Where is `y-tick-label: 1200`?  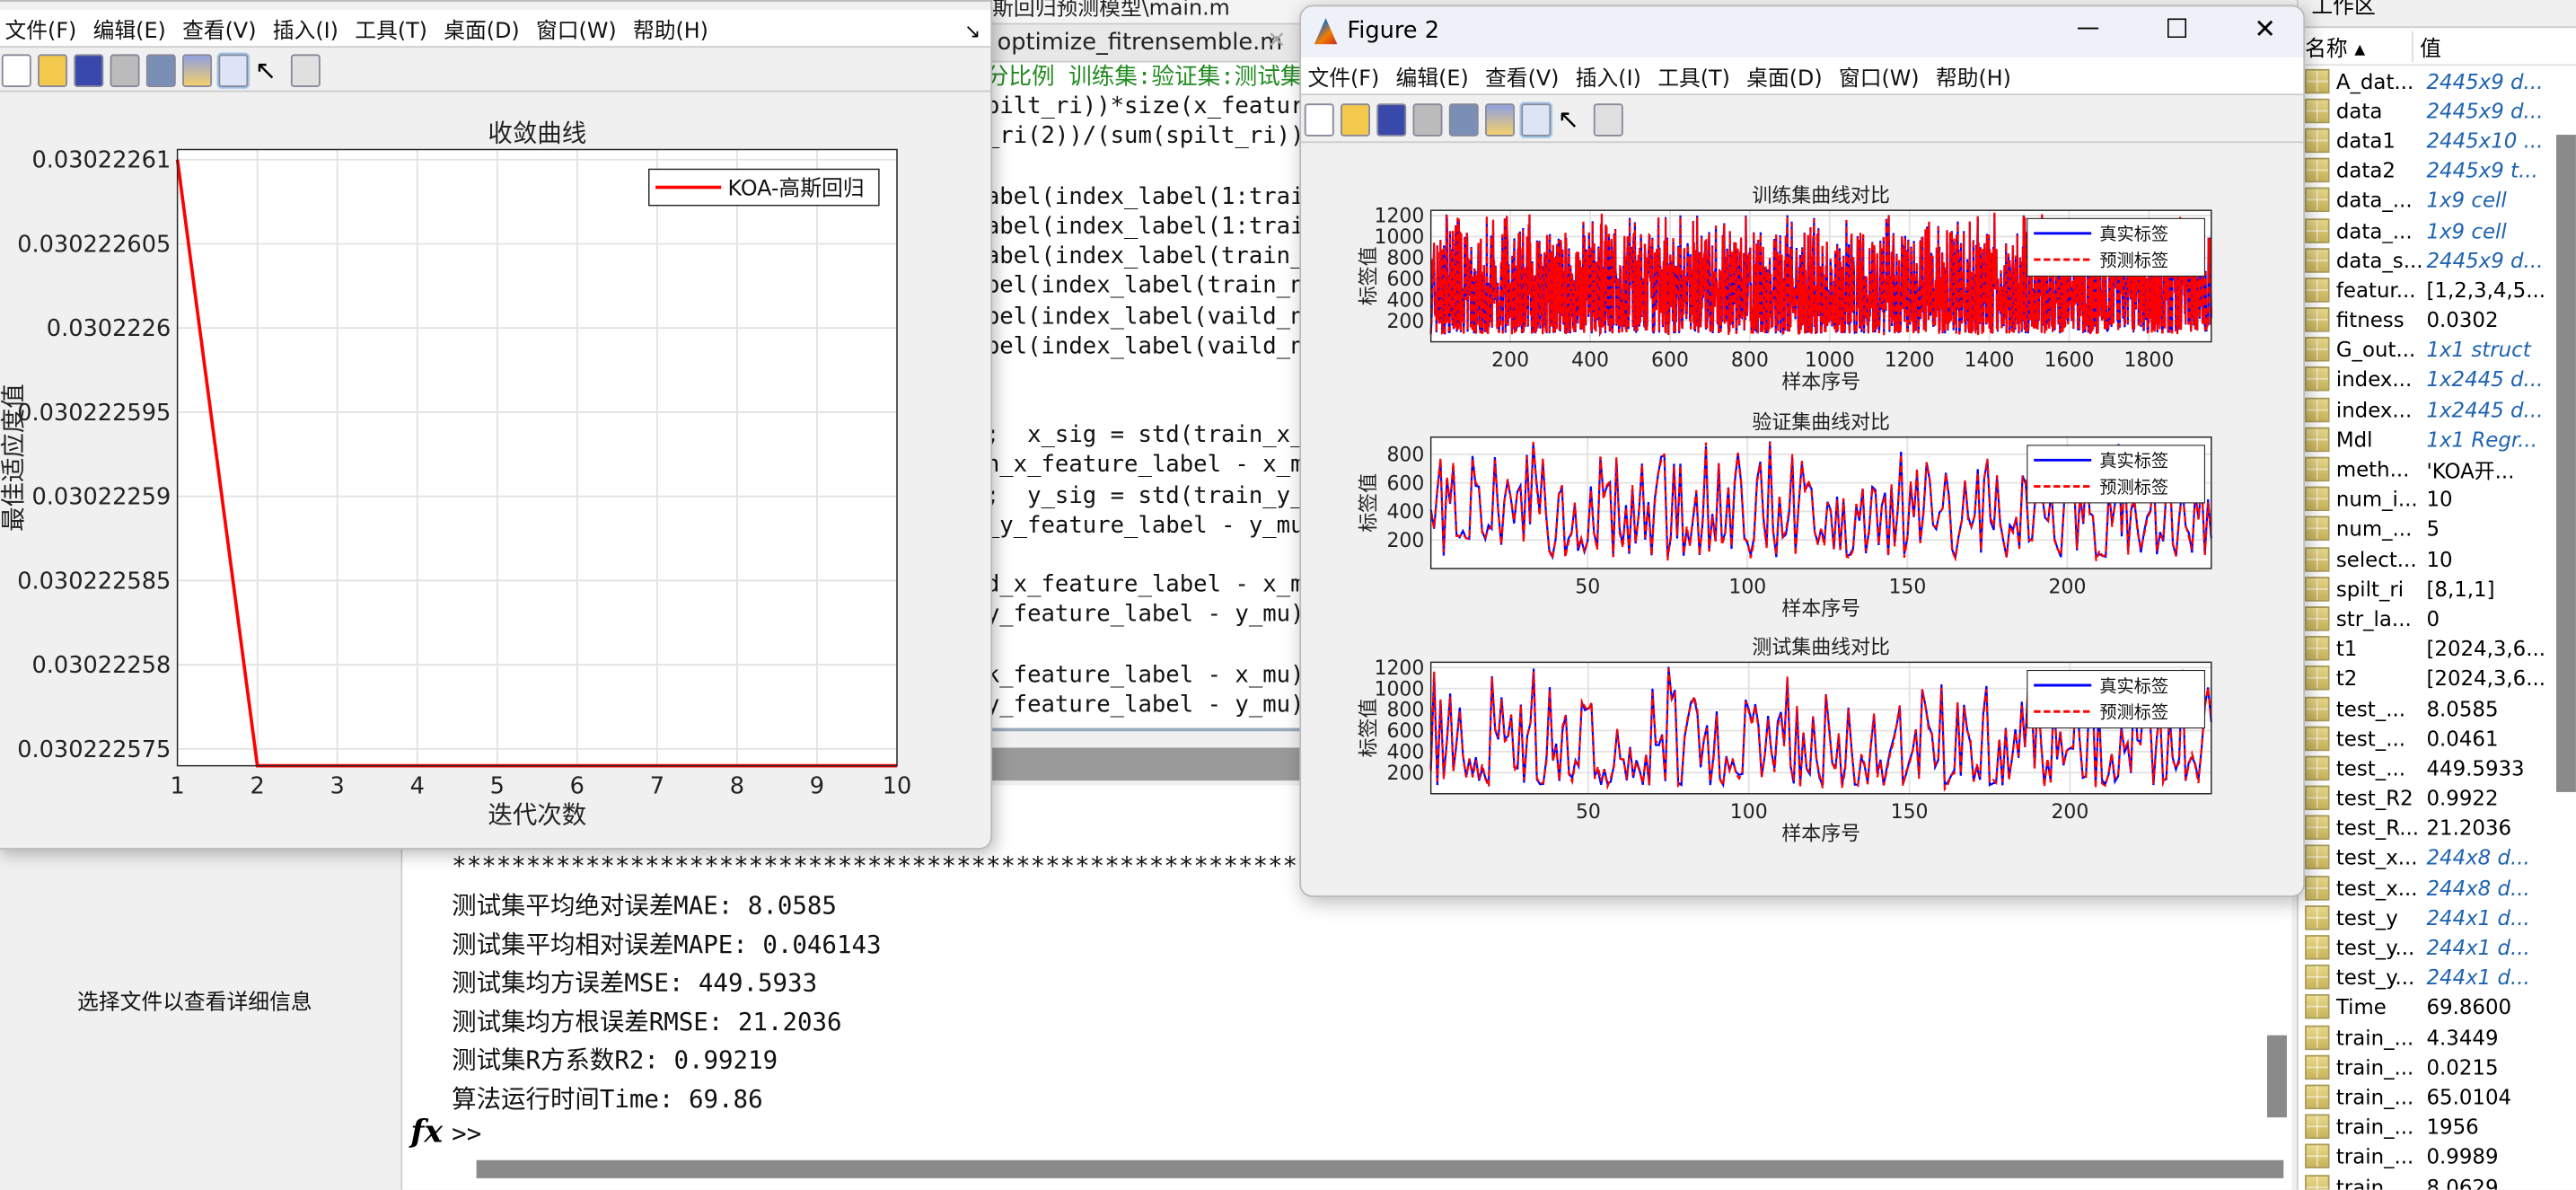
y-tick-label: 1200 is located at coordinates (1400, 217).